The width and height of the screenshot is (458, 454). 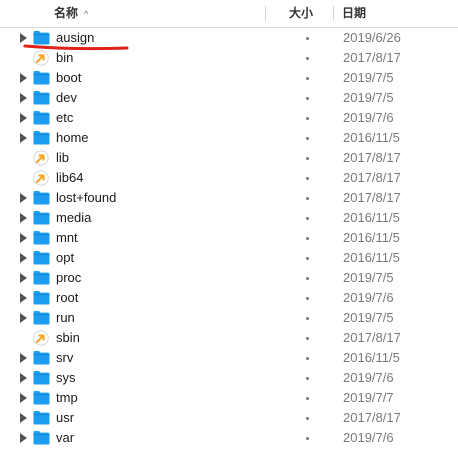 What do you see at coordinates (301, 13) in the screenshot?
I see `size-column-header: 大小` at bounding box center [301, 13].